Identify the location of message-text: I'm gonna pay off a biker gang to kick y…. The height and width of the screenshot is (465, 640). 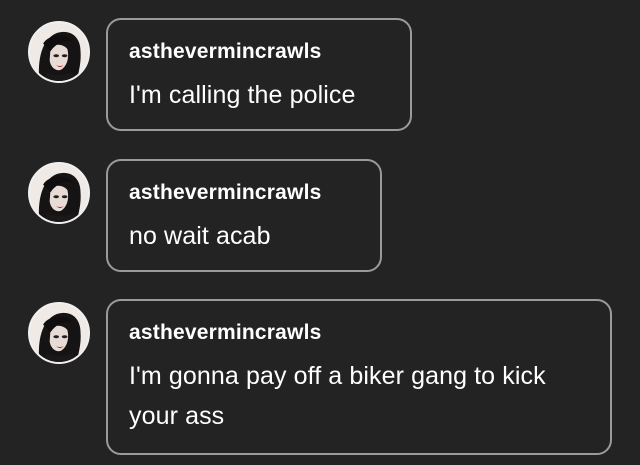
(337, 396).